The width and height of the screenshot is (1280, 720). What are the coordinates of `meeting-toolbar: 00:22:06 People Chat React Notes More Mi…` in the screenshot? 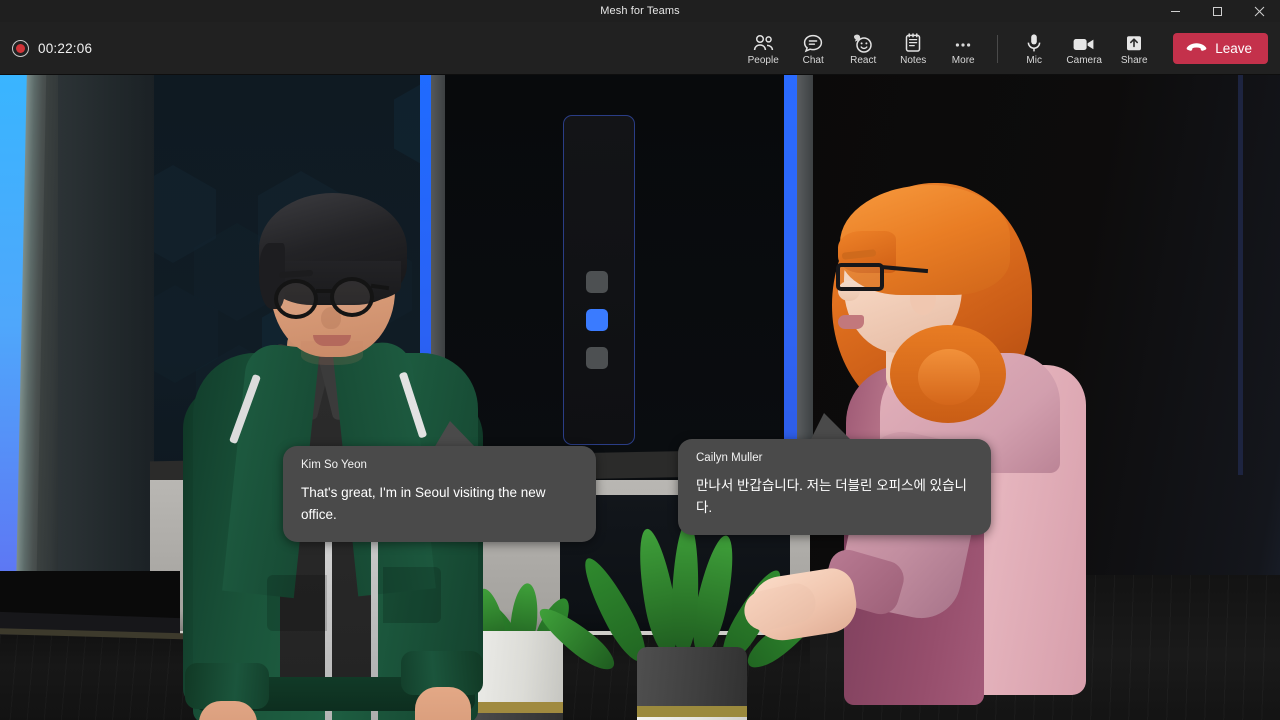 It's located at (640, 48).